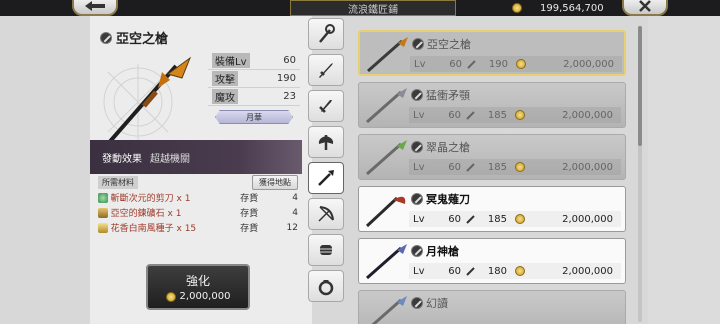 This screenshot has height=324, width=720. I want to click on material-row: 花香白南風種子 x 15 存貨 12, so click(198, 227).